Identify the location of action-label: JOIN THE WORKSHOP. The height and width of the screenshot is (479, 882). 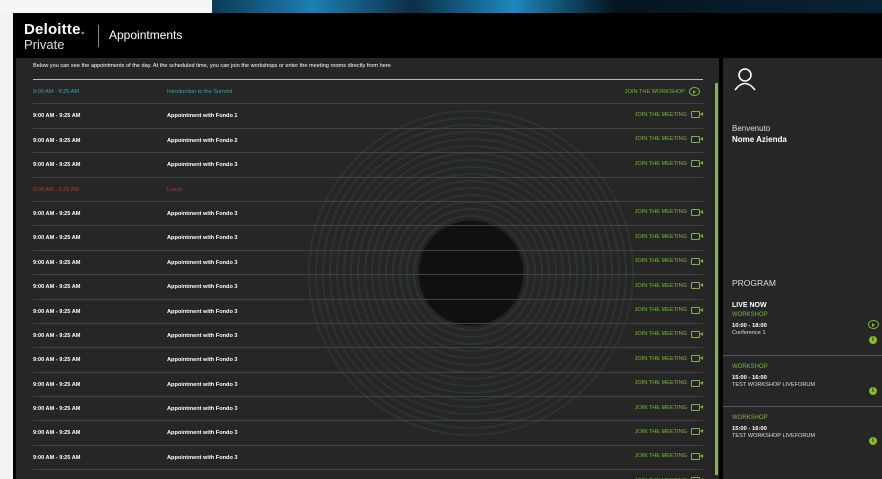
(654, 91).